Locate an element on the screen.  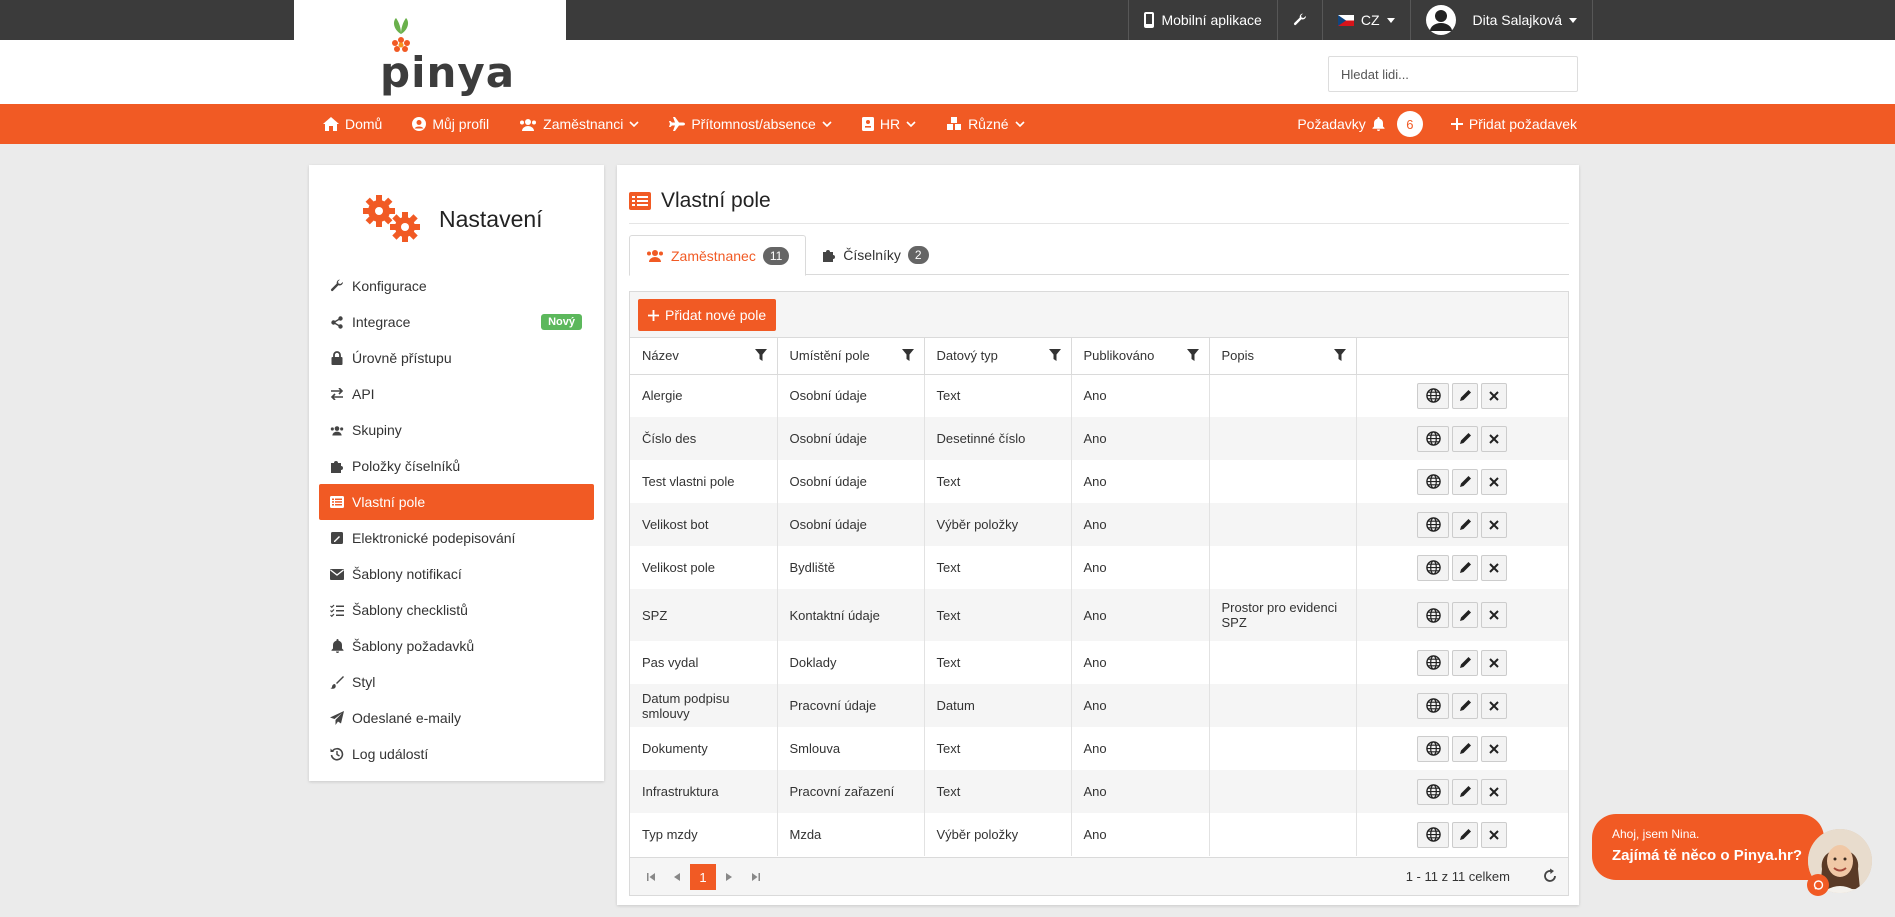
sidebar-item-sent-emails: Odeslané e-maily is located at coordinates (456, 718).